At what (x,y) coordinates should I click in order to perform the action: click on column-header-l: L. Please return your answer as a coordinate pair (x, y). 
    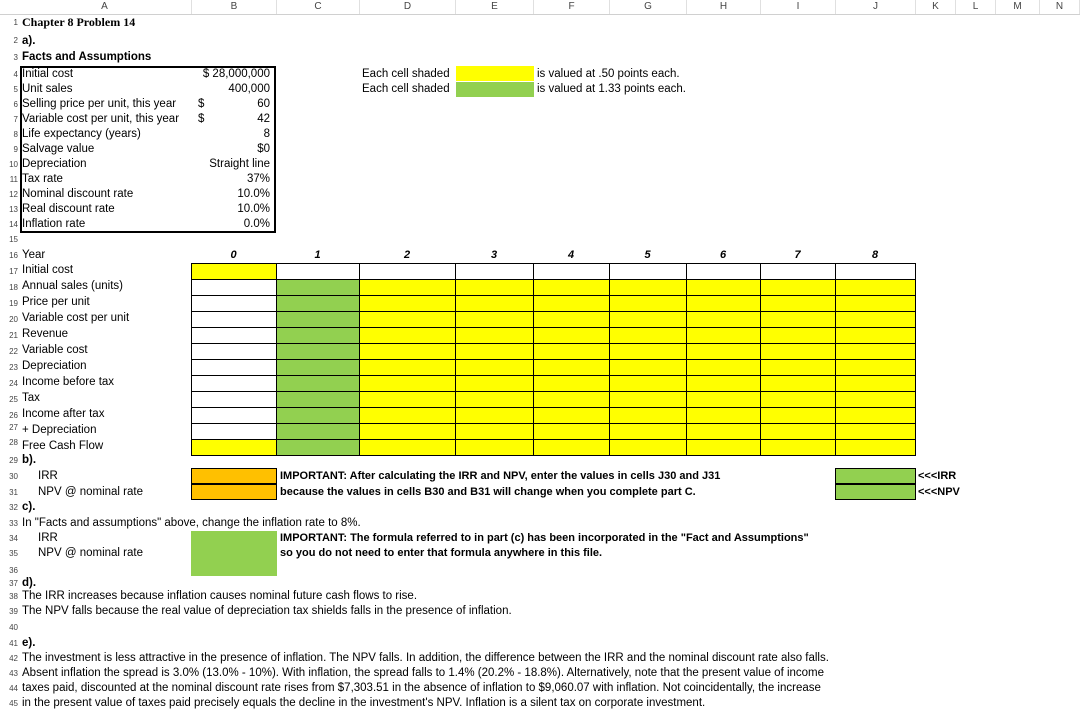
    Looking at the image, I should click on (976, 7).